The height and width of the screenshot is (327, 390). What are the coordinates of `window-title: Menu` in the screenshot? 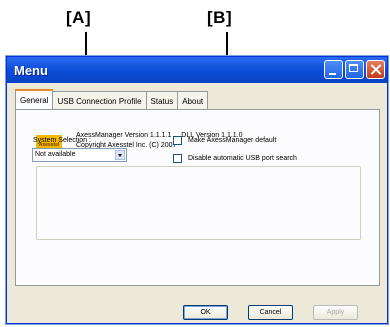 It's located at (31, 70).